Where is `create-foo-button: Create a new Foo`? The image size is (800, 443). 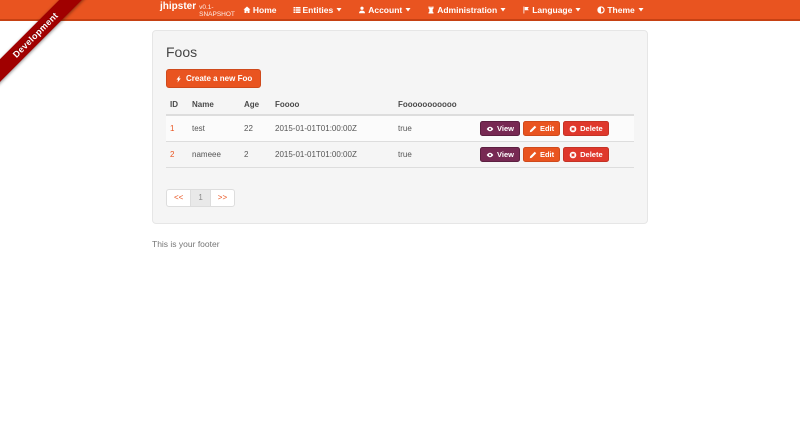 create-foo-button: Create a new Foo is located at coordinates (214, 78).